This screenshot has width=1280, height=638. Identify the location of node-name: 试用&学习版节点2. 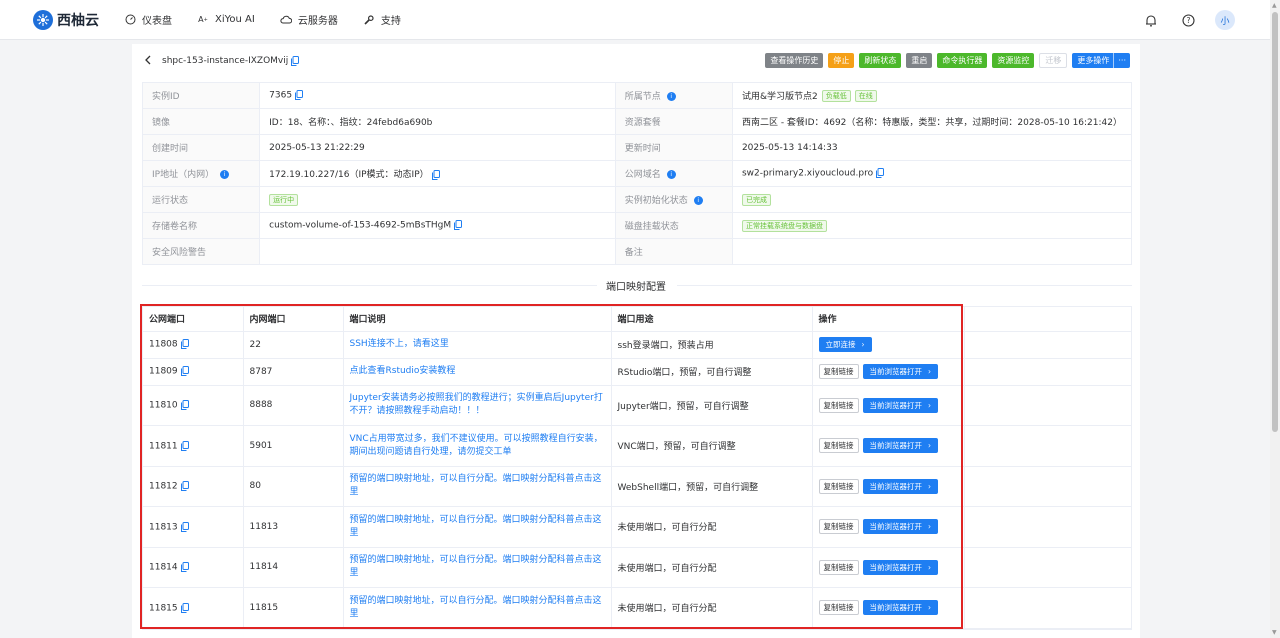
(779, 96).